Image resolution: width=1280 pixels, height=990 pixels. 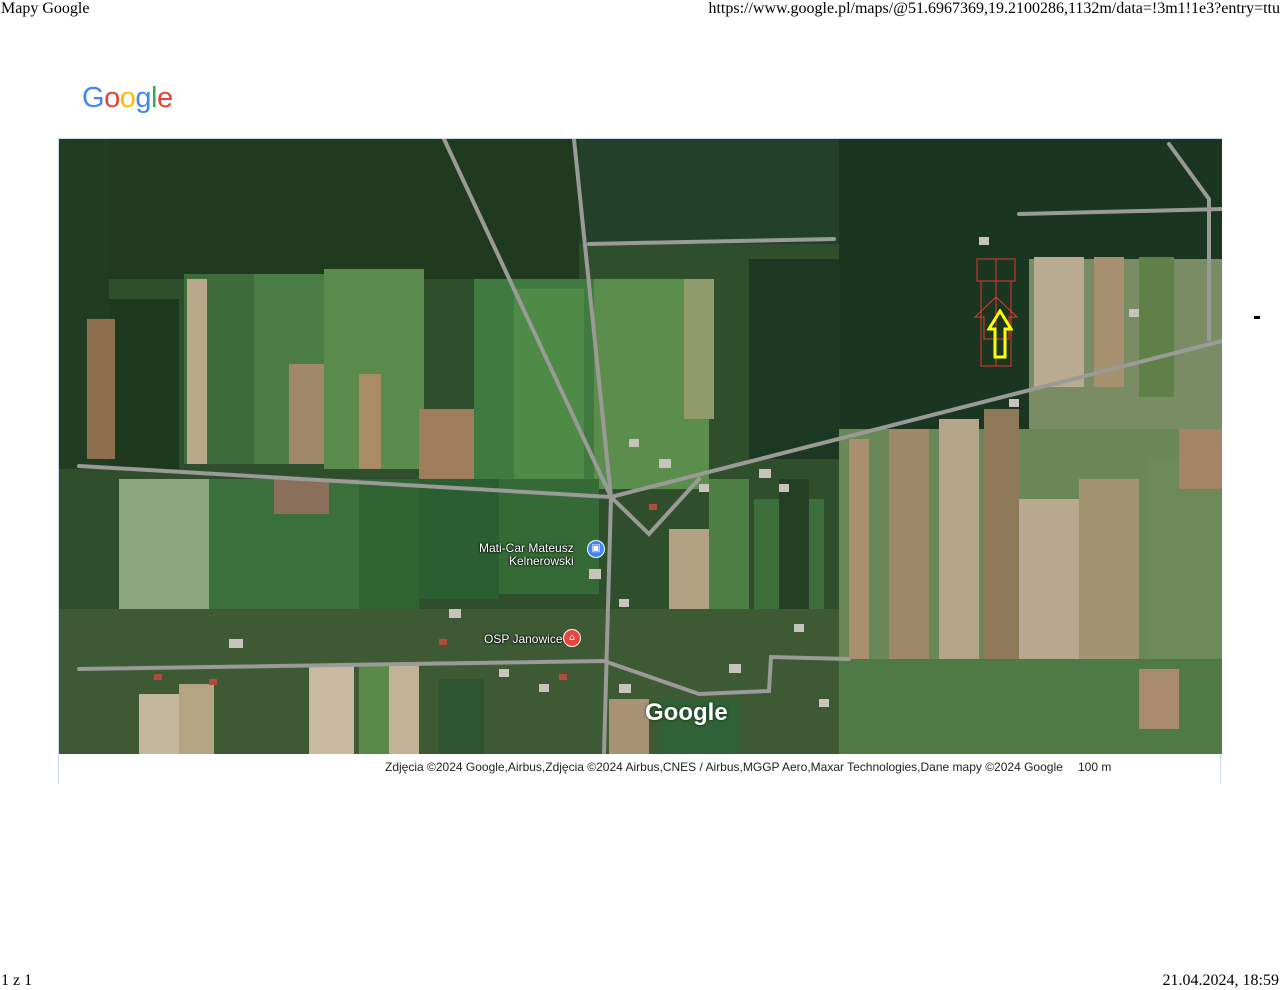 What do you see at coordinates (686, 712) in the screenshot?
I see `google-map-watermark: Google` at bounding box center [686, 712].